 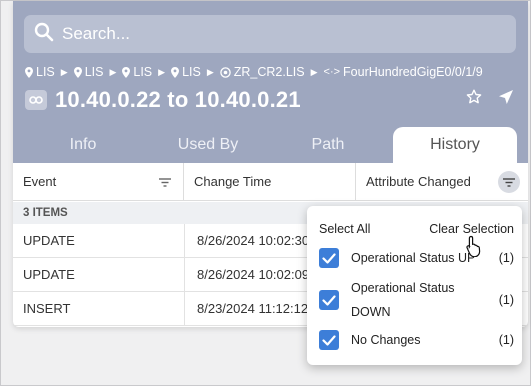 I want to click on filter-option: No Changes (1), so click(x=416, y=340).